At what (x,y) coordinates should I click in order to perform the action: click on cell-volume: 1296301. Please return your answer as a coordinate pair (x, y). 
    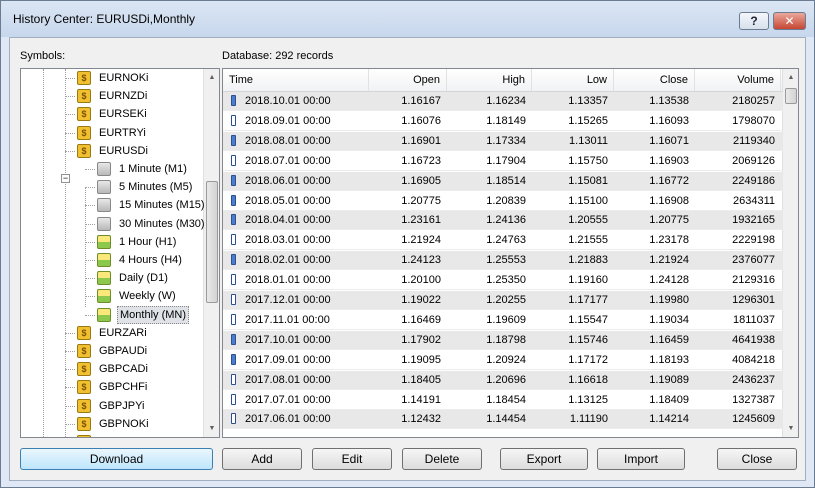
    Looking at the image, I should click on (753, 300).